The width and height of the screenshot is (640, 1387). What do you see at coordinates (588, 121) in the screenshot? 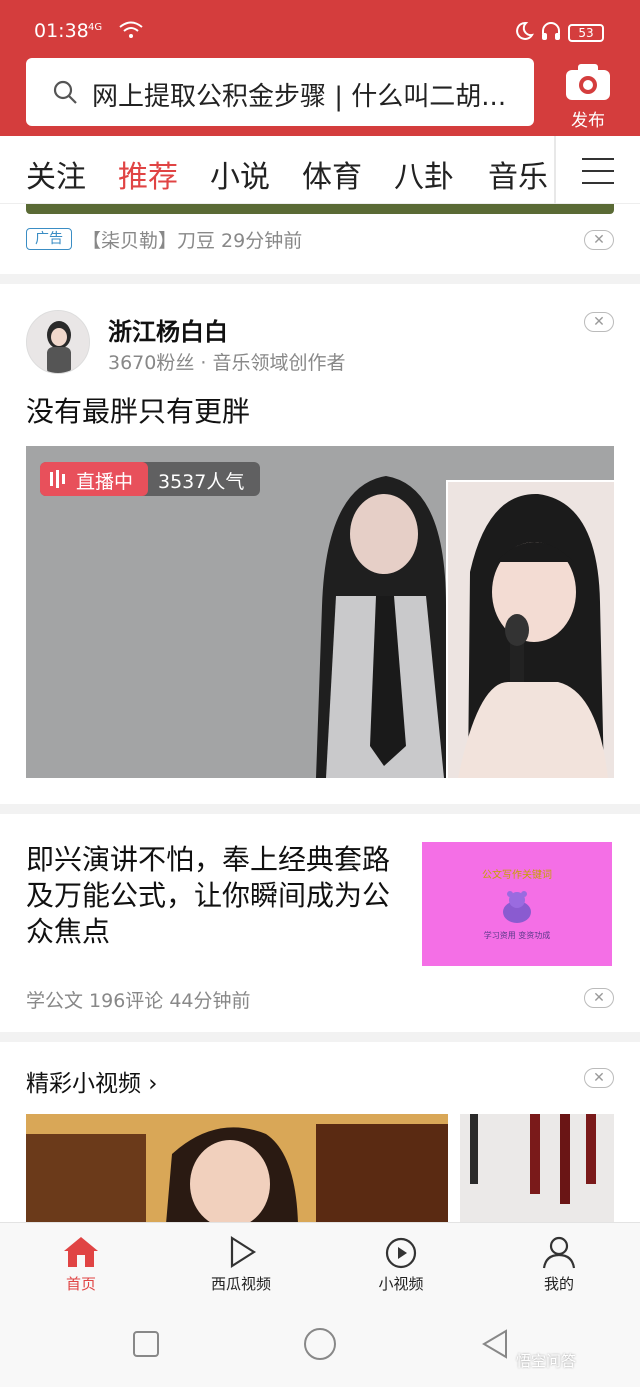
I see `publish-label: 发布` at bounding box center [588, 121].